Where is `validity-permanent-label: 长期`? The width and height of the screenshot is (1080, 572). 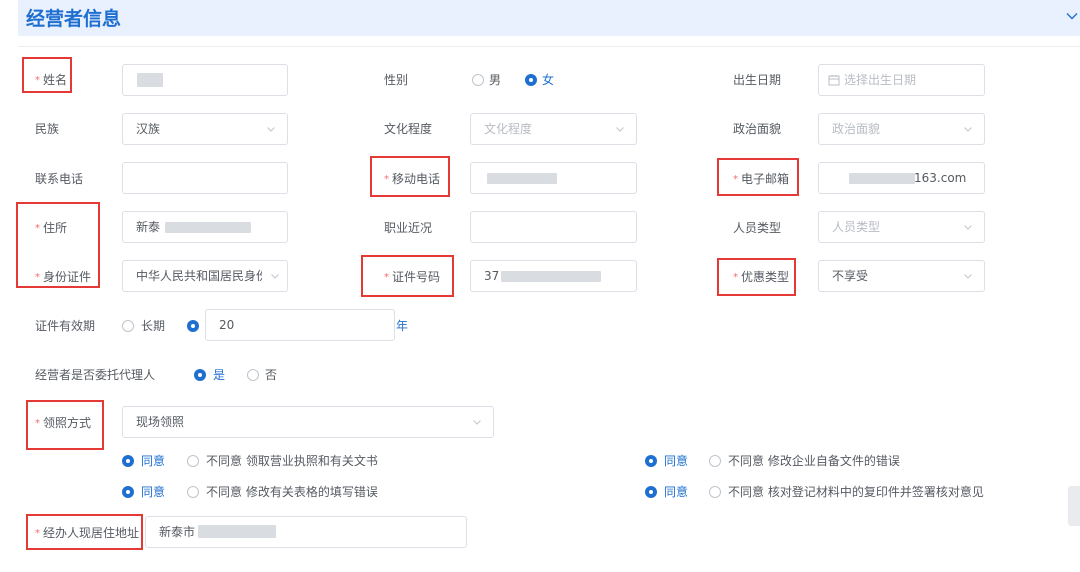 validity-permanent-label: 长期 is located at coordinates (153, 326).